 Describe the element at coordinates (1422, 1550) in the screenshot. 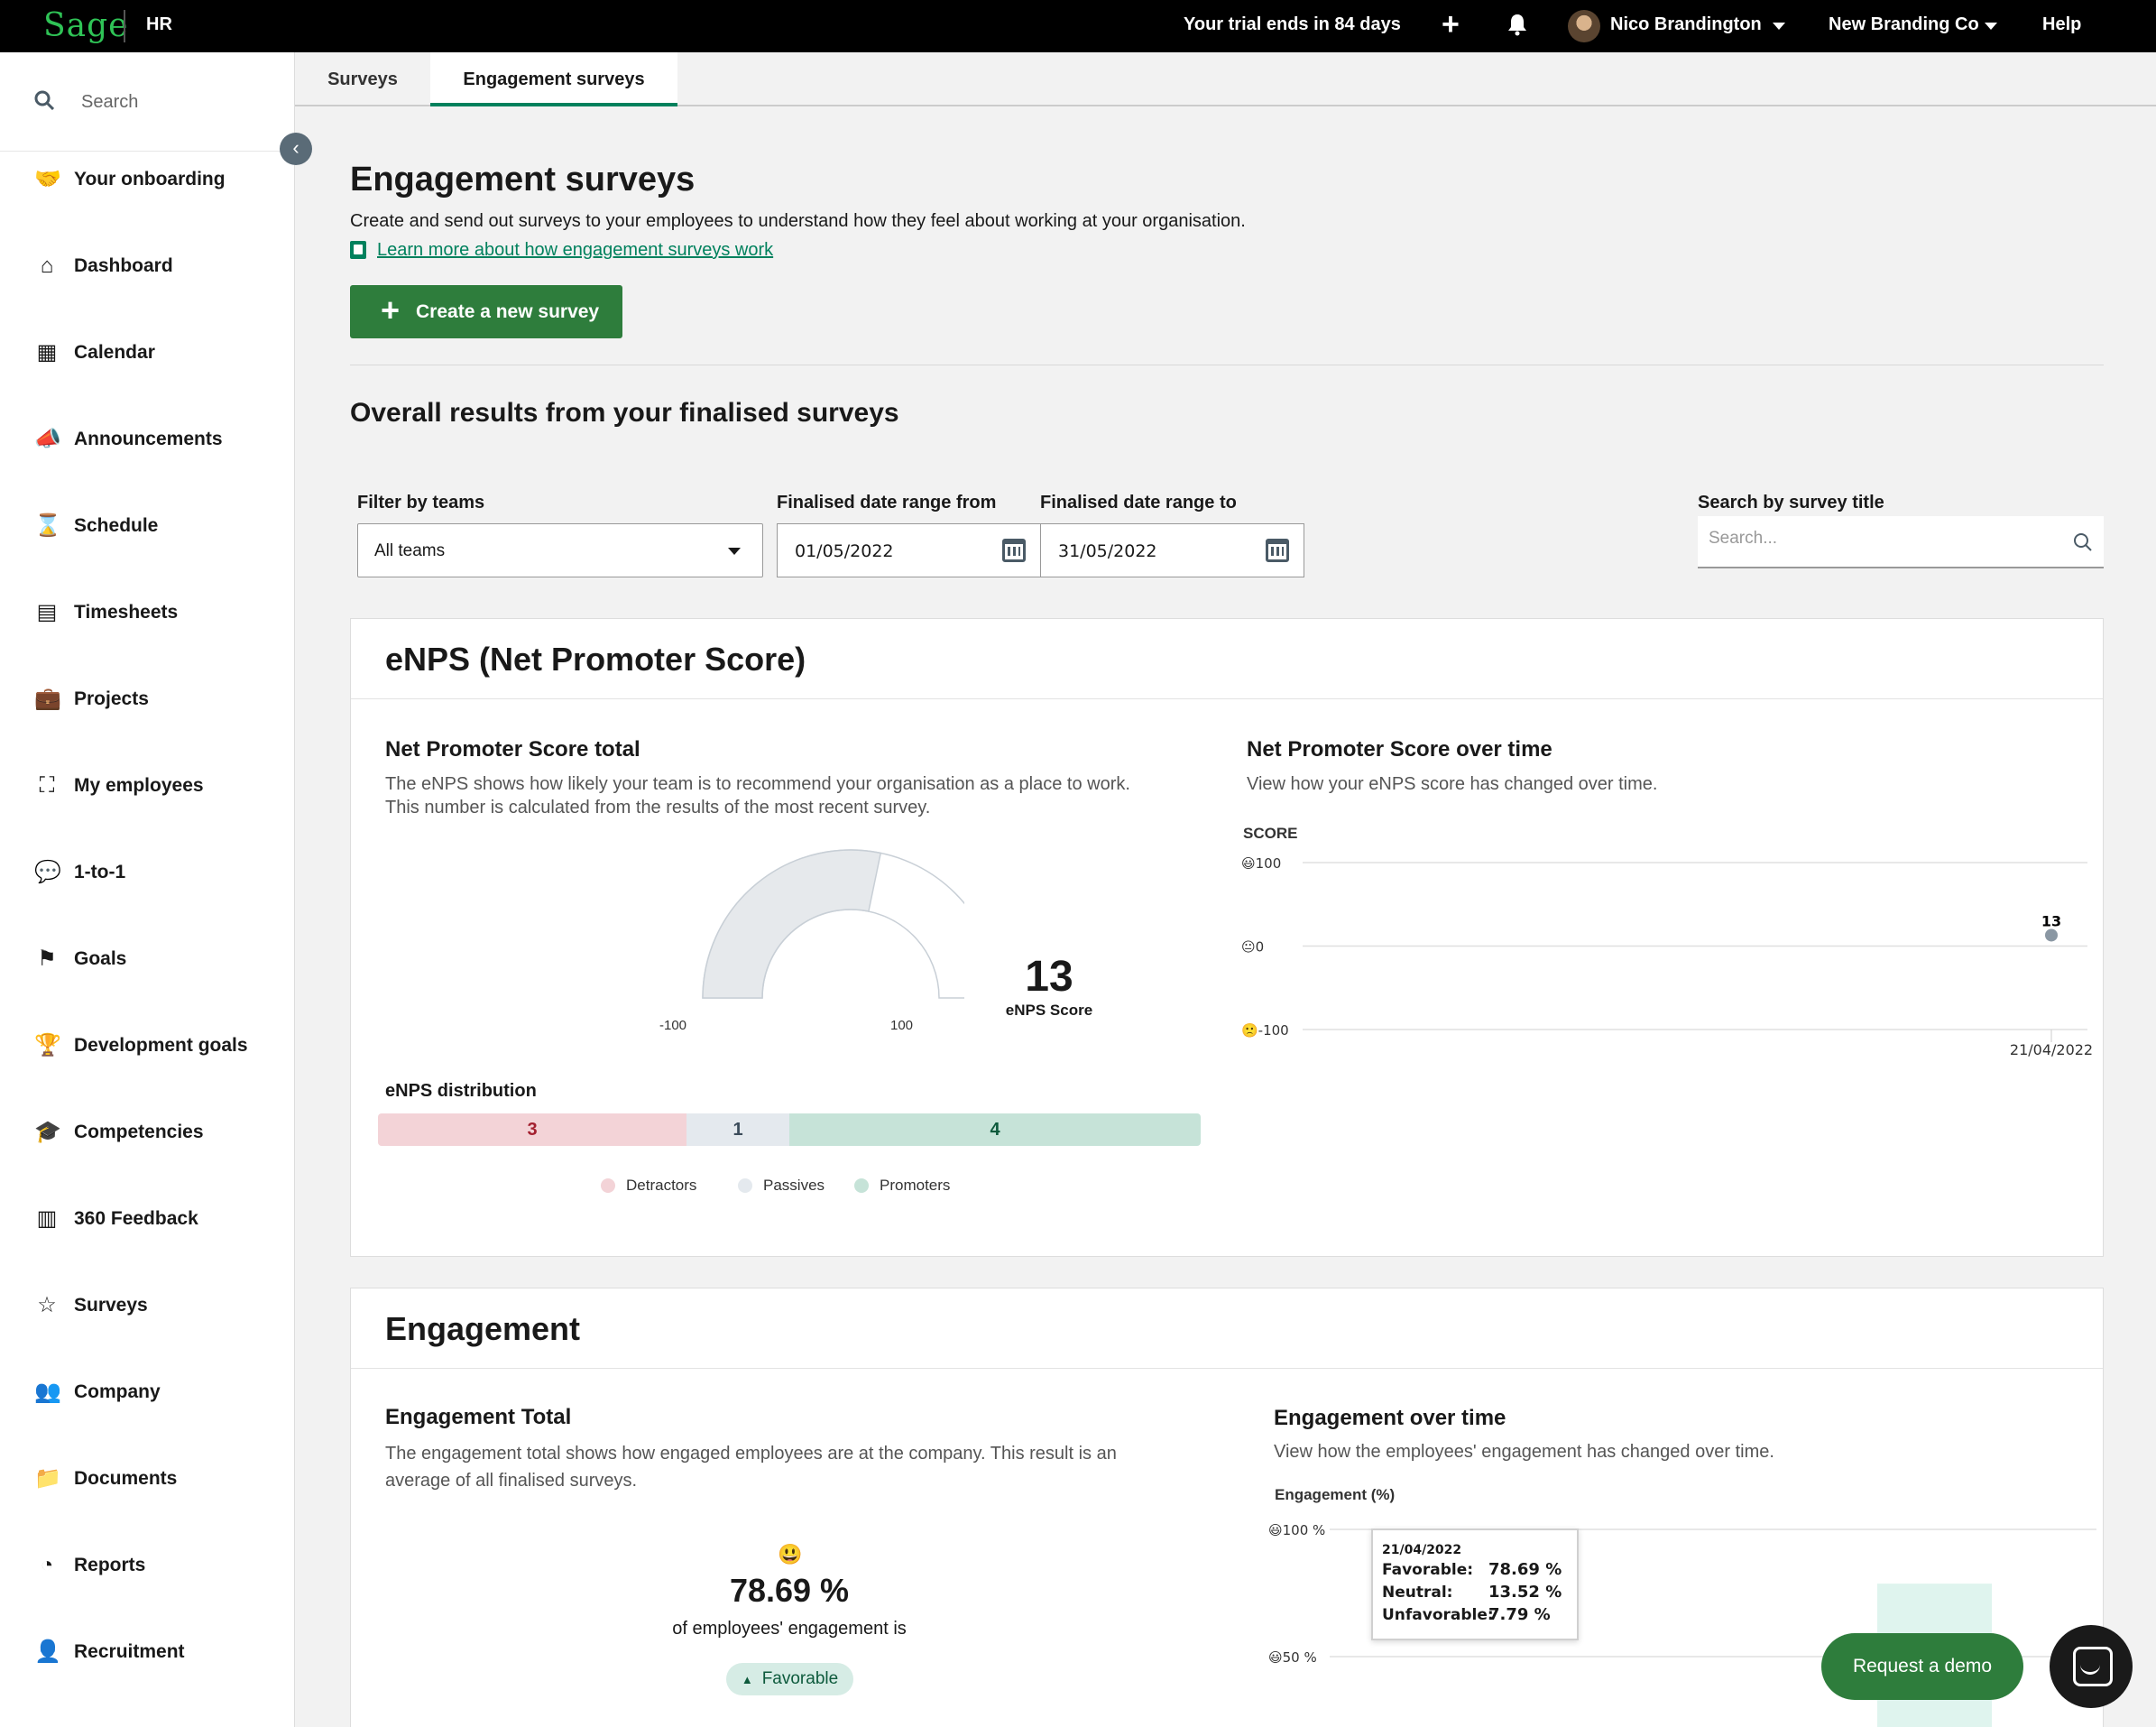

I see `tooltip-date: 21/04/2022` at that location.